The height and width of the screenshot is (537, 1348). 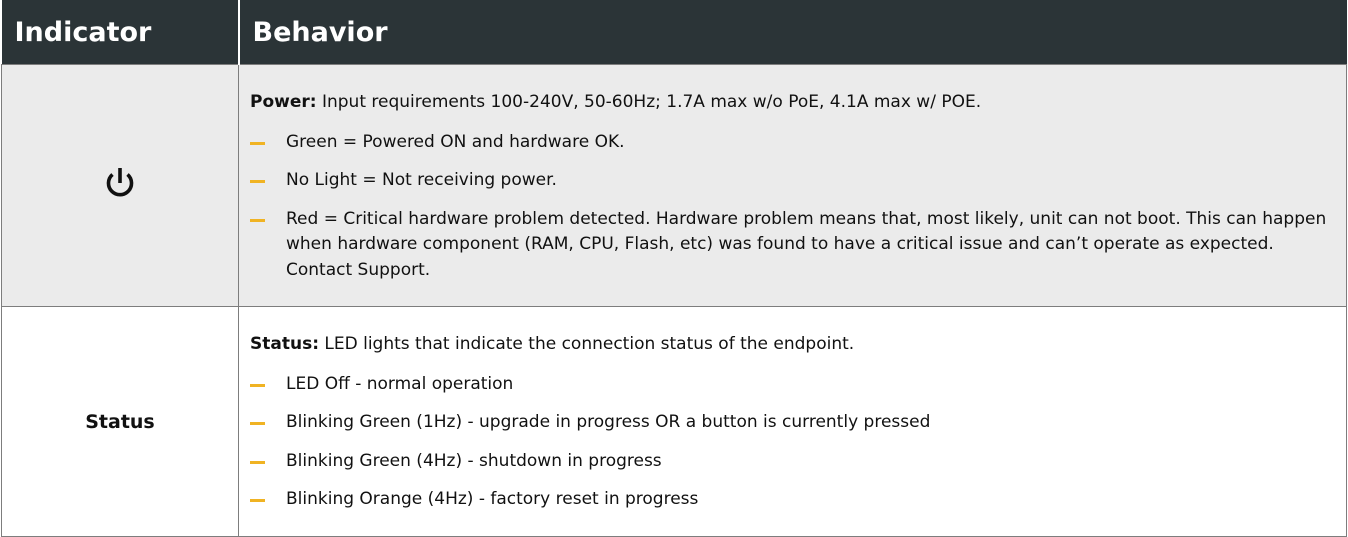 I want to click on header-row: Indicator Behavior, so click(x=674, y=32).